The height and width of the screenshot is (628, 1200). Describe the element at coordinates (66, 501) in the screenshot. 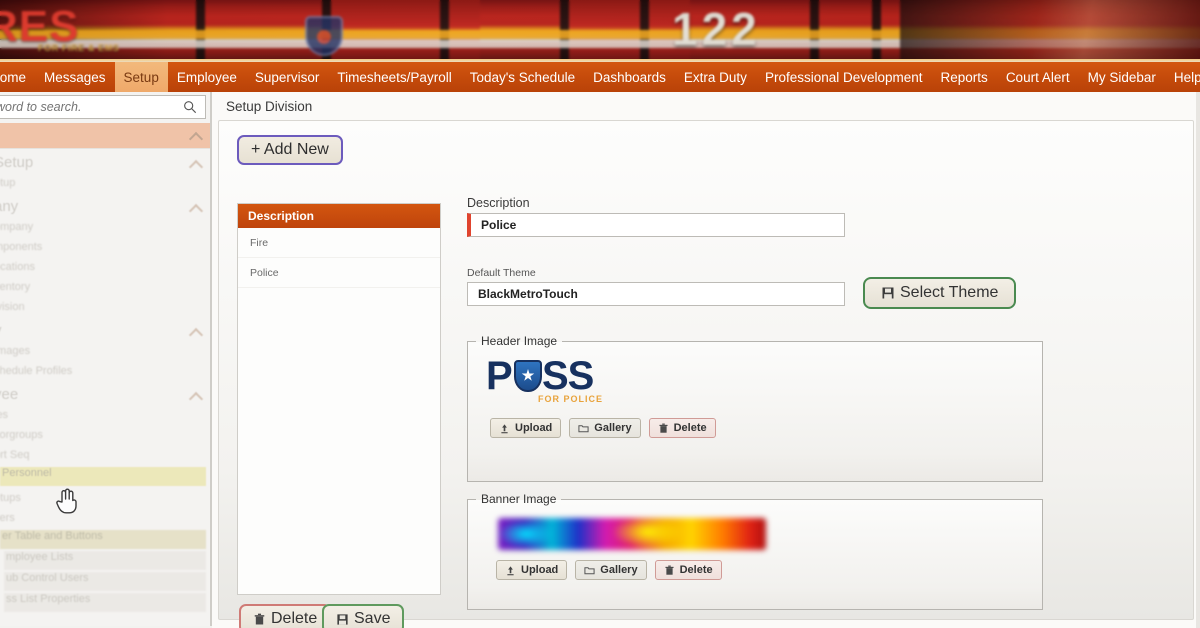

I see `mouse-cursor-pointer` at that location.